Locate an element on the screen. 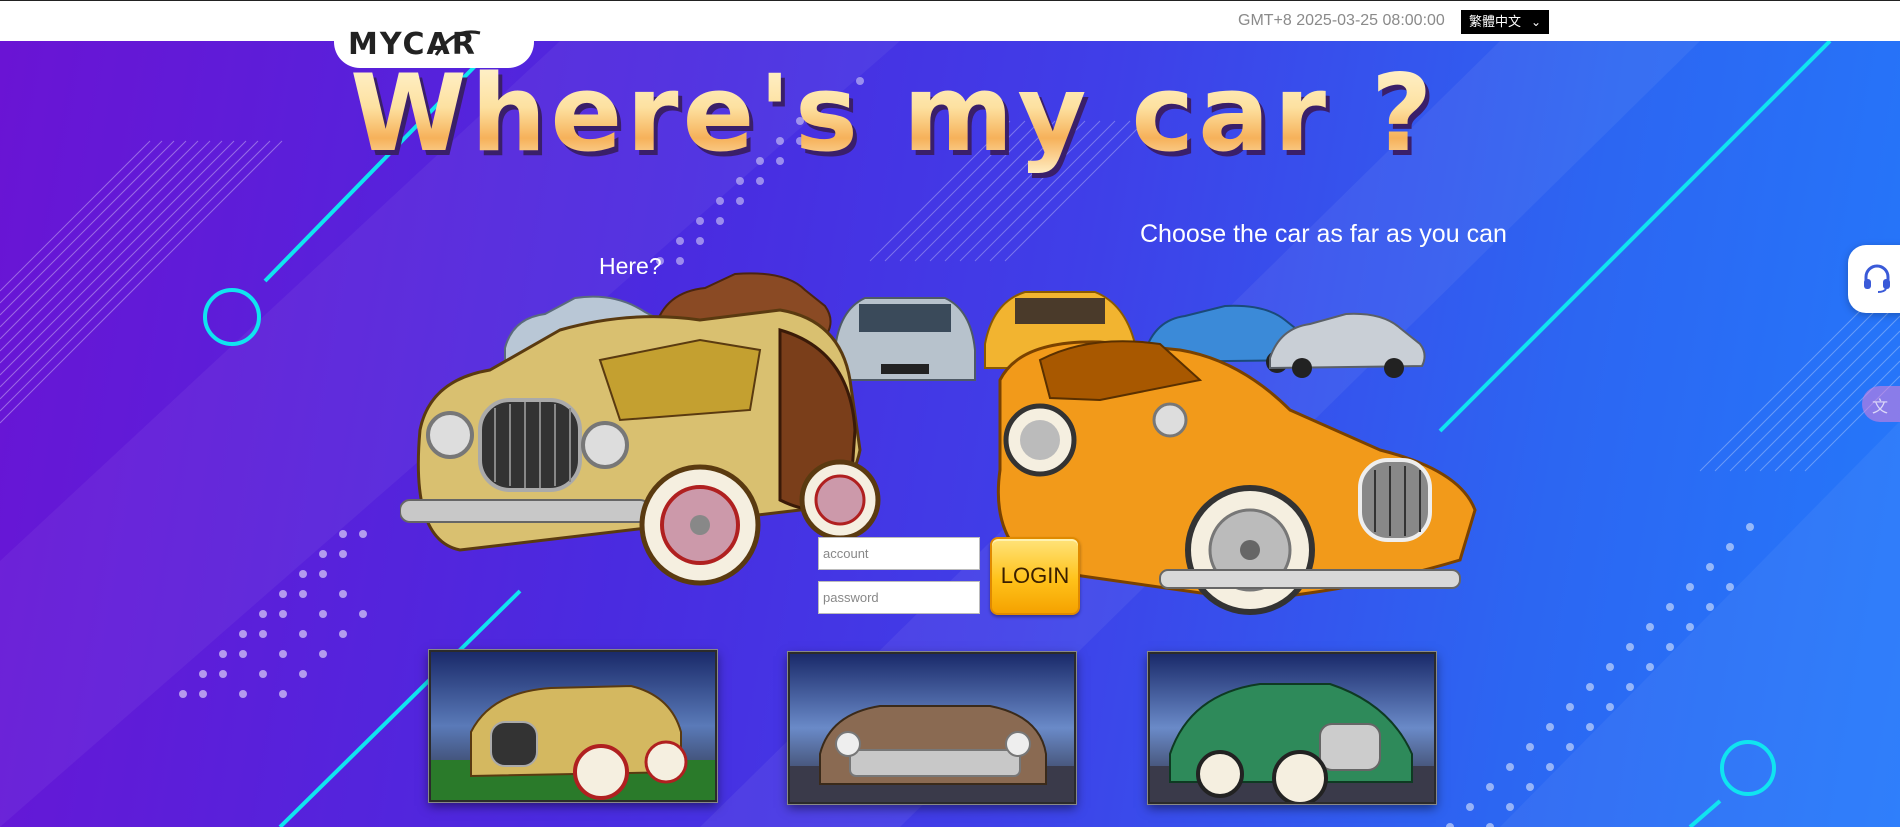 The image size is (1900, 827). translate-button: 文 is located at coordinates (1881, 404).